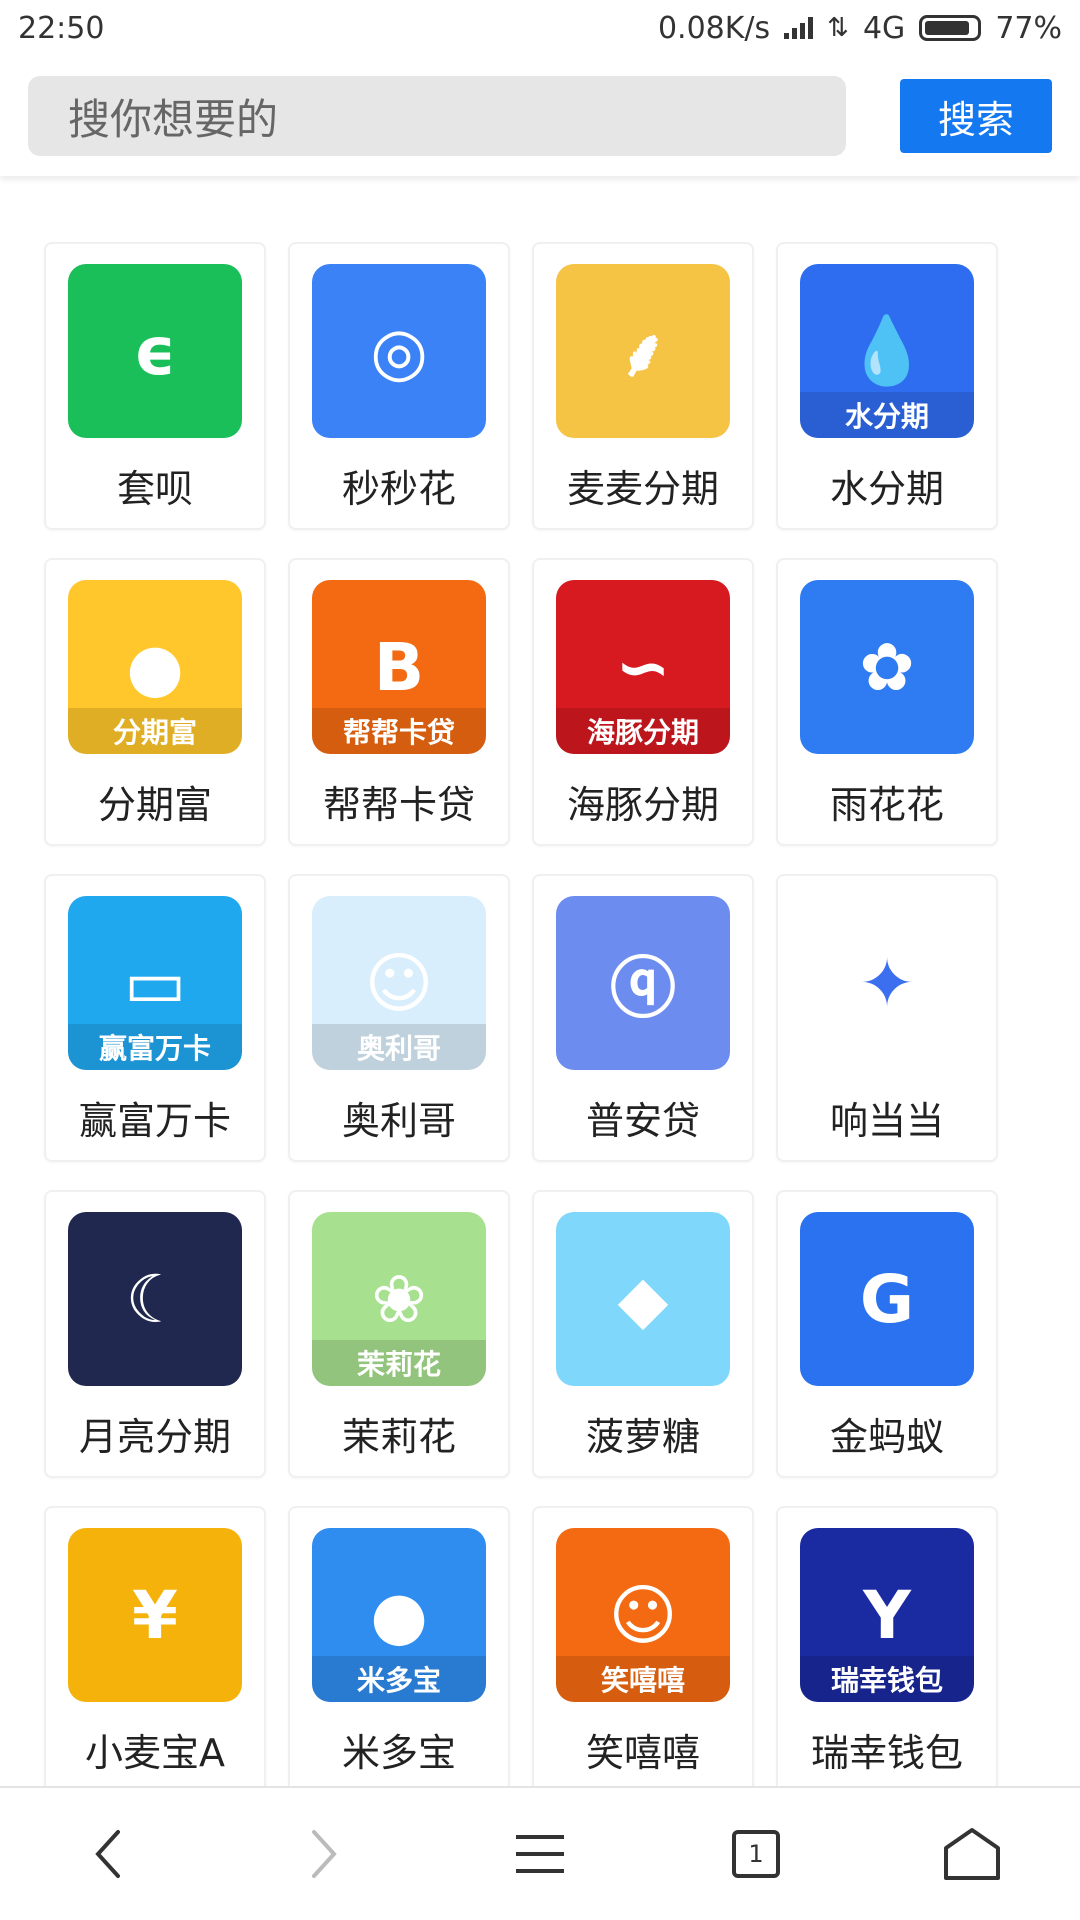 The height and width of the screenshot is (1920, 1080). I want to click on tabs-count: 1, so click(756, 1854).